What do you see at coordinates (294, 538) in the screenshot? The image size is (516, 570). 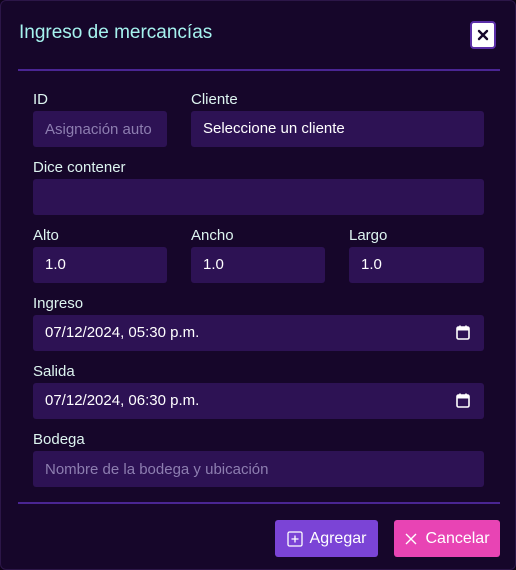 I see `plus-square-icon` at bounding box center [294, 538].